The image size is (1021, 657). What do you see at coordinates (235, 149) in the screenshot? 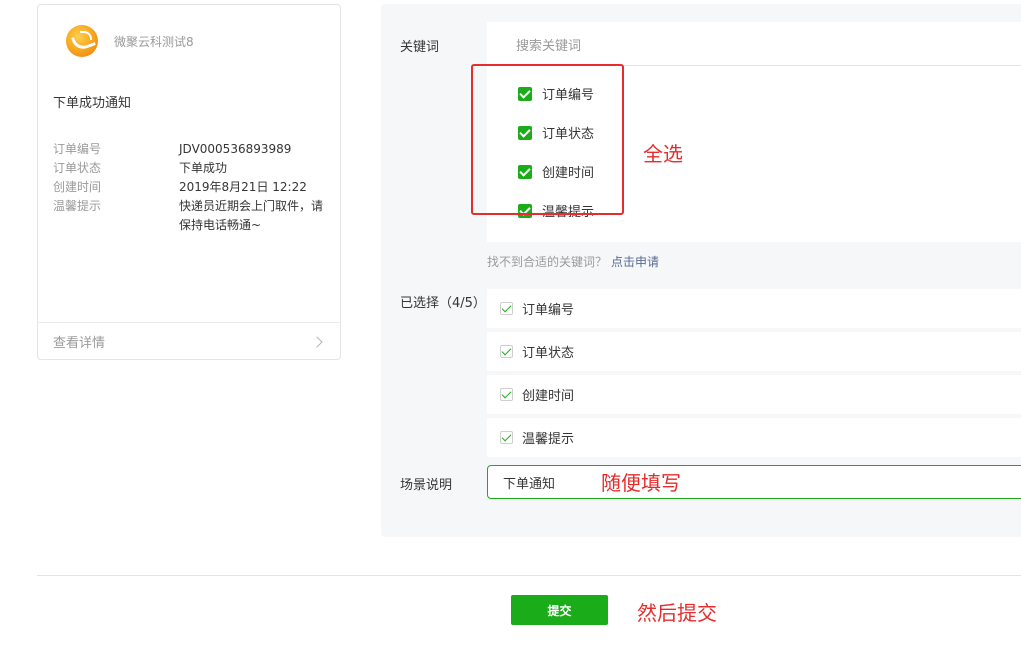
I see `field-value: JDV000536893989` at bounding box center [235, 149].